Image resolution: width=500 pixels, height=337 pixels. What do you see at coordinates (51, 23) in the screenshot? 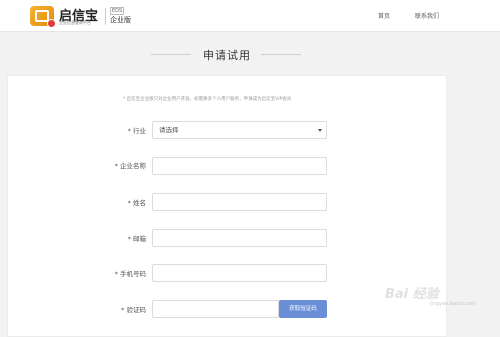
I see `logo-badge-icon` at bounding box center [51, 23].